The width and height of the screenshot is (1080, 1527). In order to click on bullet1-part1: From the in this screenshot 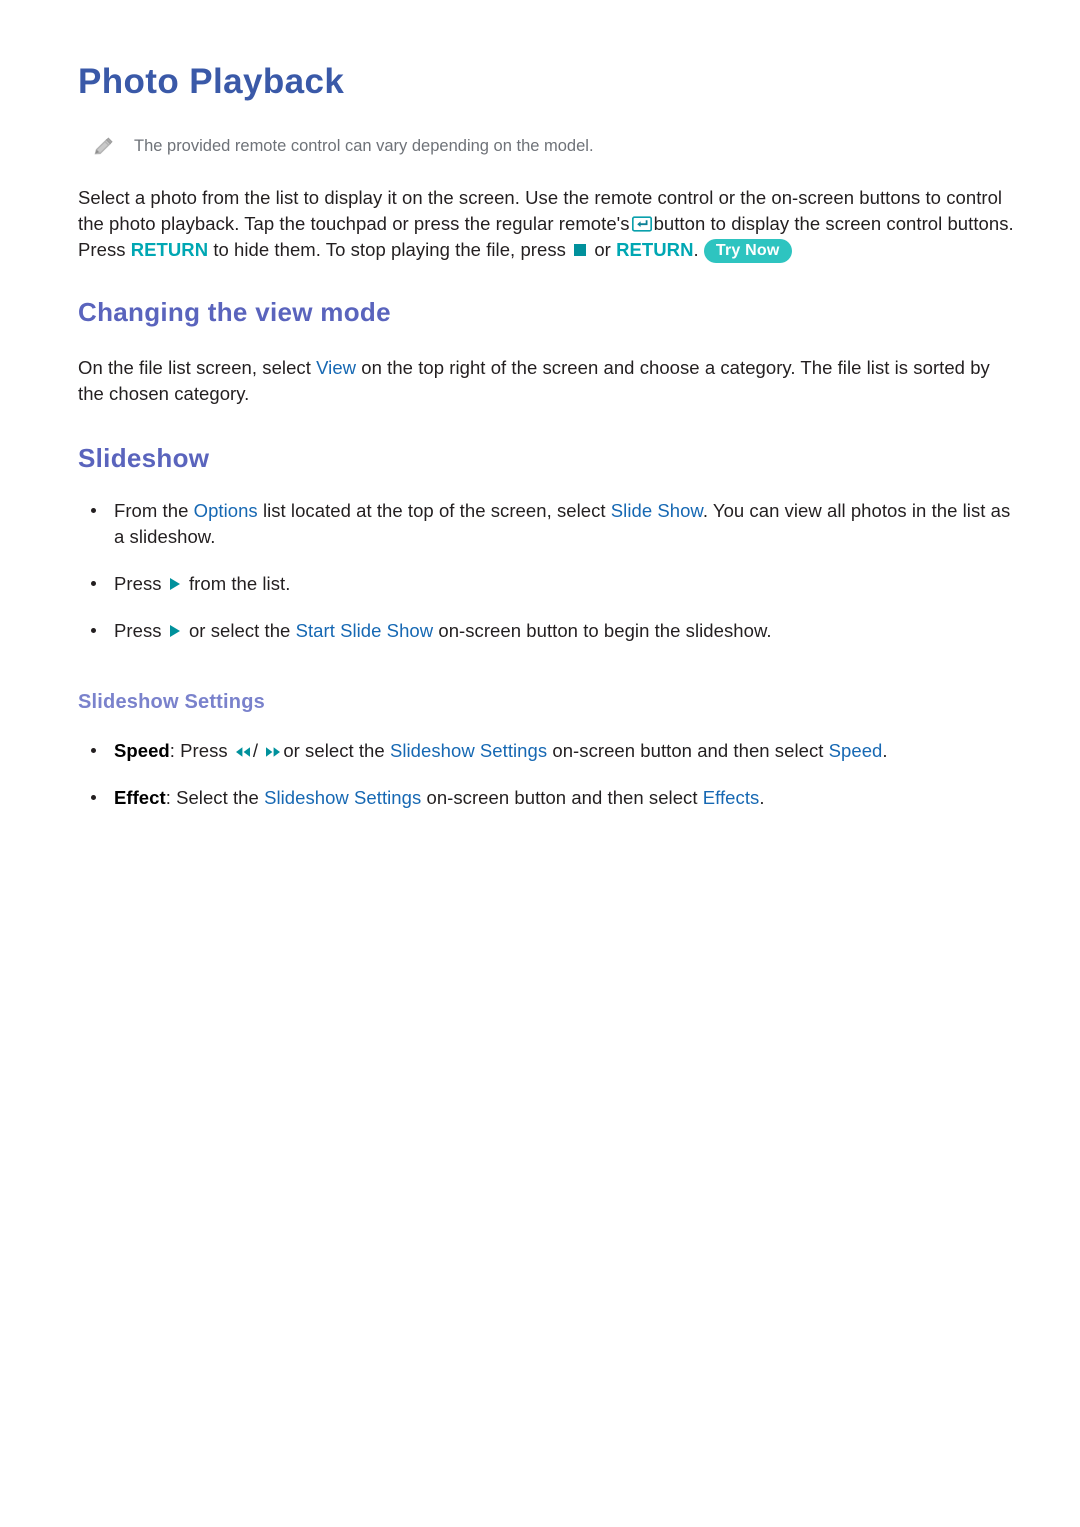, I will do `click(151, 510)`.